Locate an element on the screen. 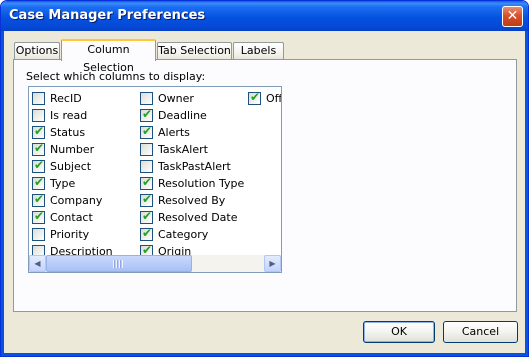 Image resolution: width=529 pixels, height=357 pixels. checklist-item-label: Alerts is located at coordinates (174, 132).